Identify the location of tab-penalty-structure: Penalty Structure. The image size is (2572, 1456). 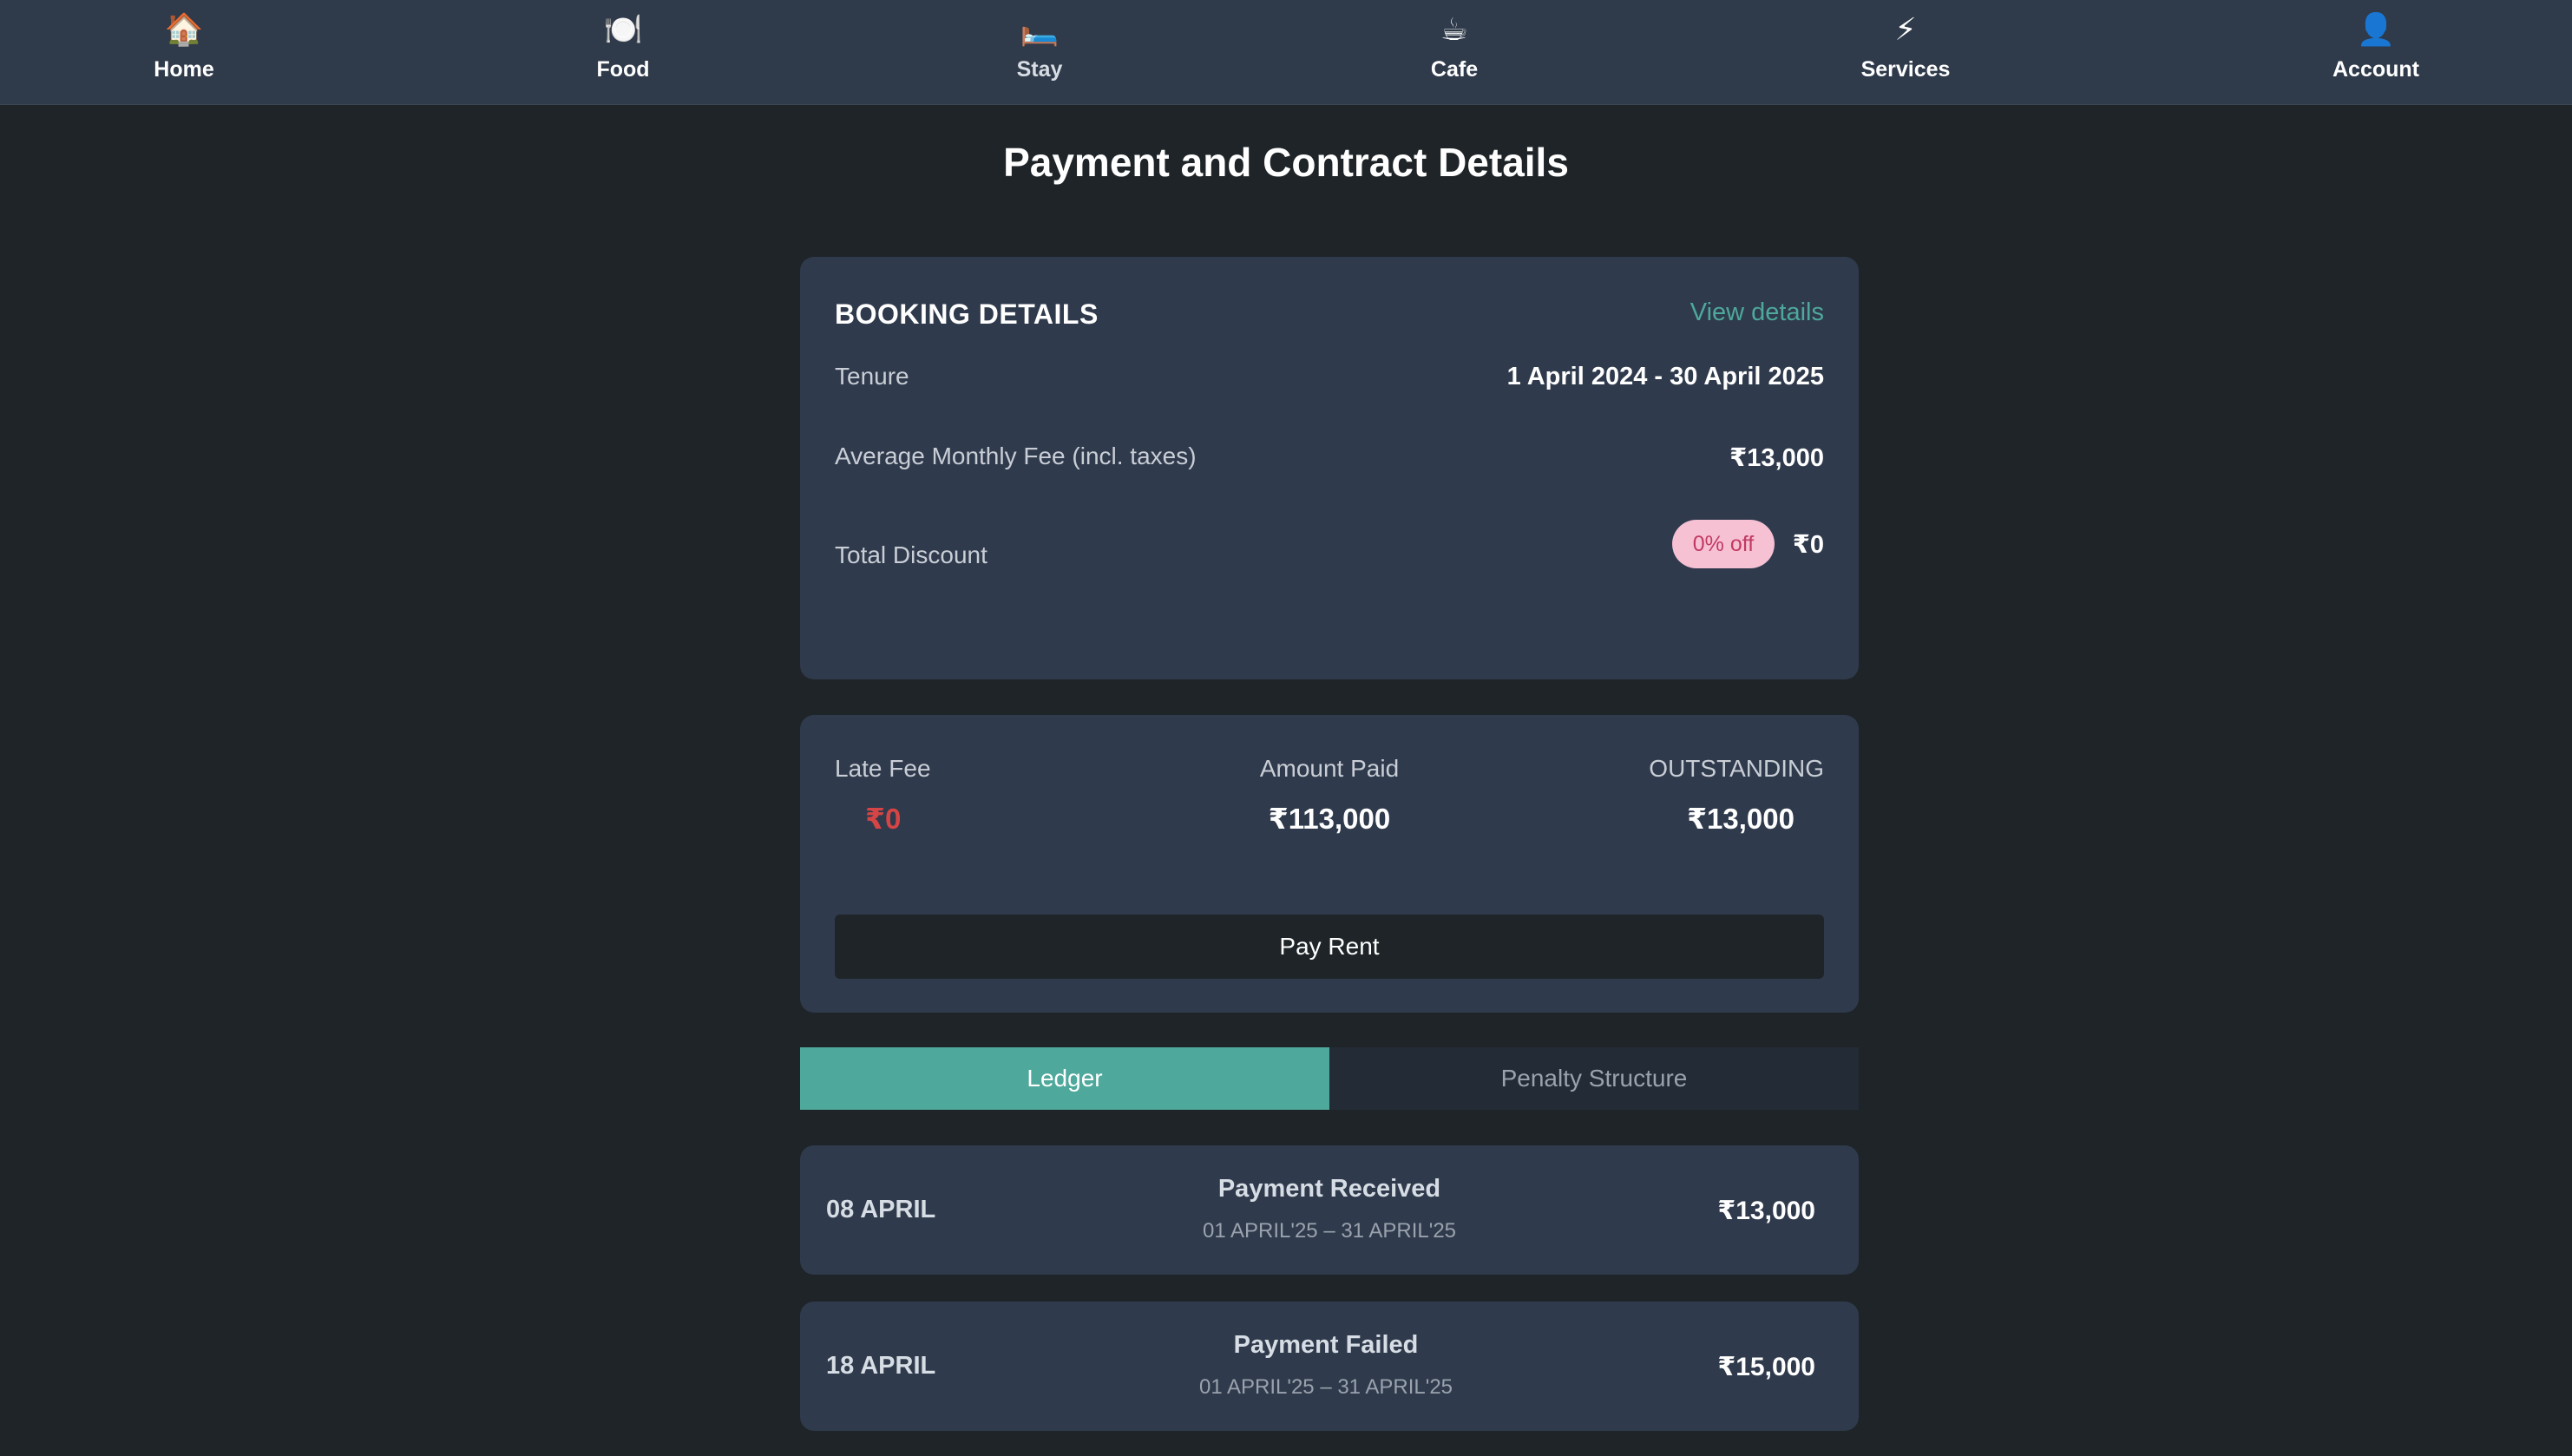
(1594, 1078).